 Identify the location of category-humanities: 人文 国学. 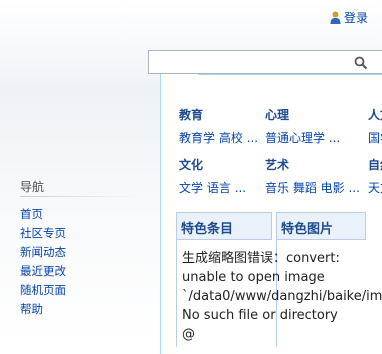
(375, 126).